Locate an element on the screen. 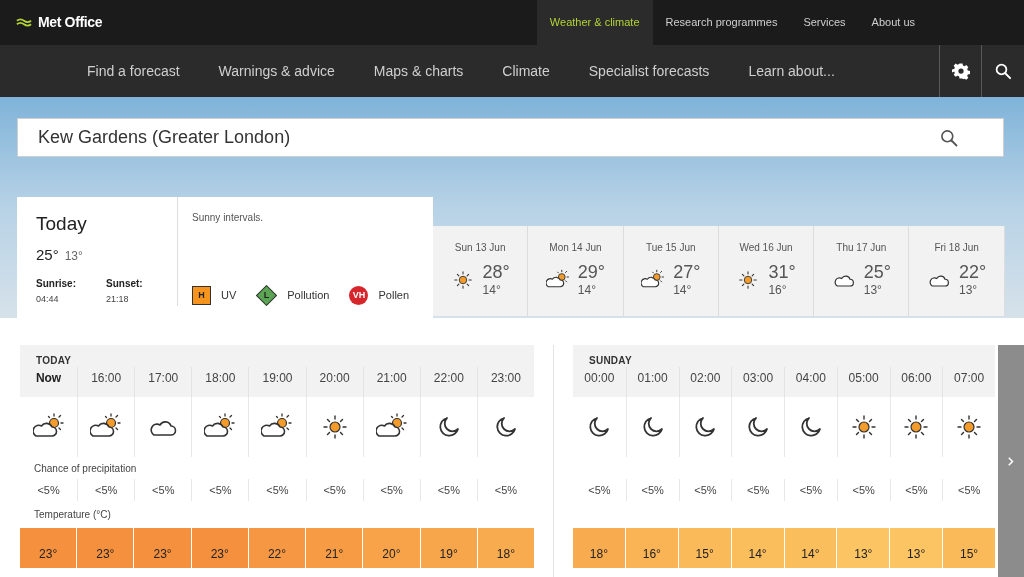 Image resolution: width=1024 pixels, height=577 pixels. temperature-bar: 23° is located at coordinates (162, 548).